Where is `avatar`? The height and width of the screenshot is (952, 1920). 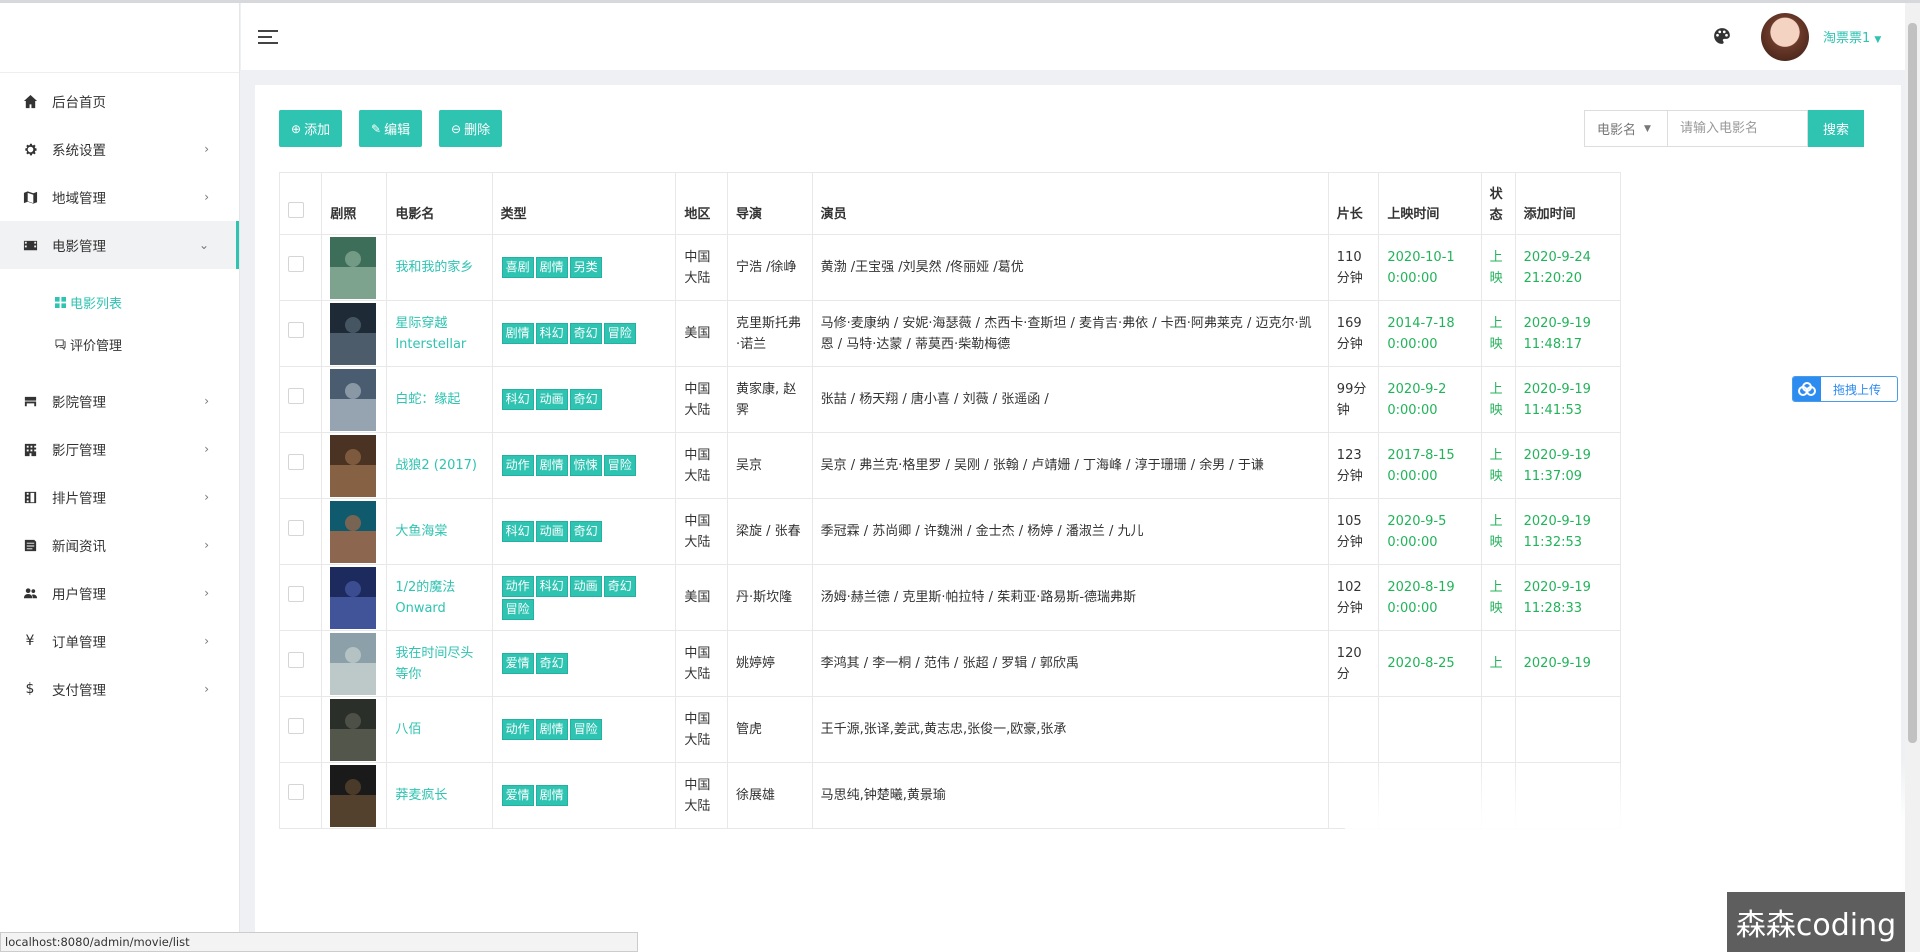
avatar is located at coordinates (1785, 37).